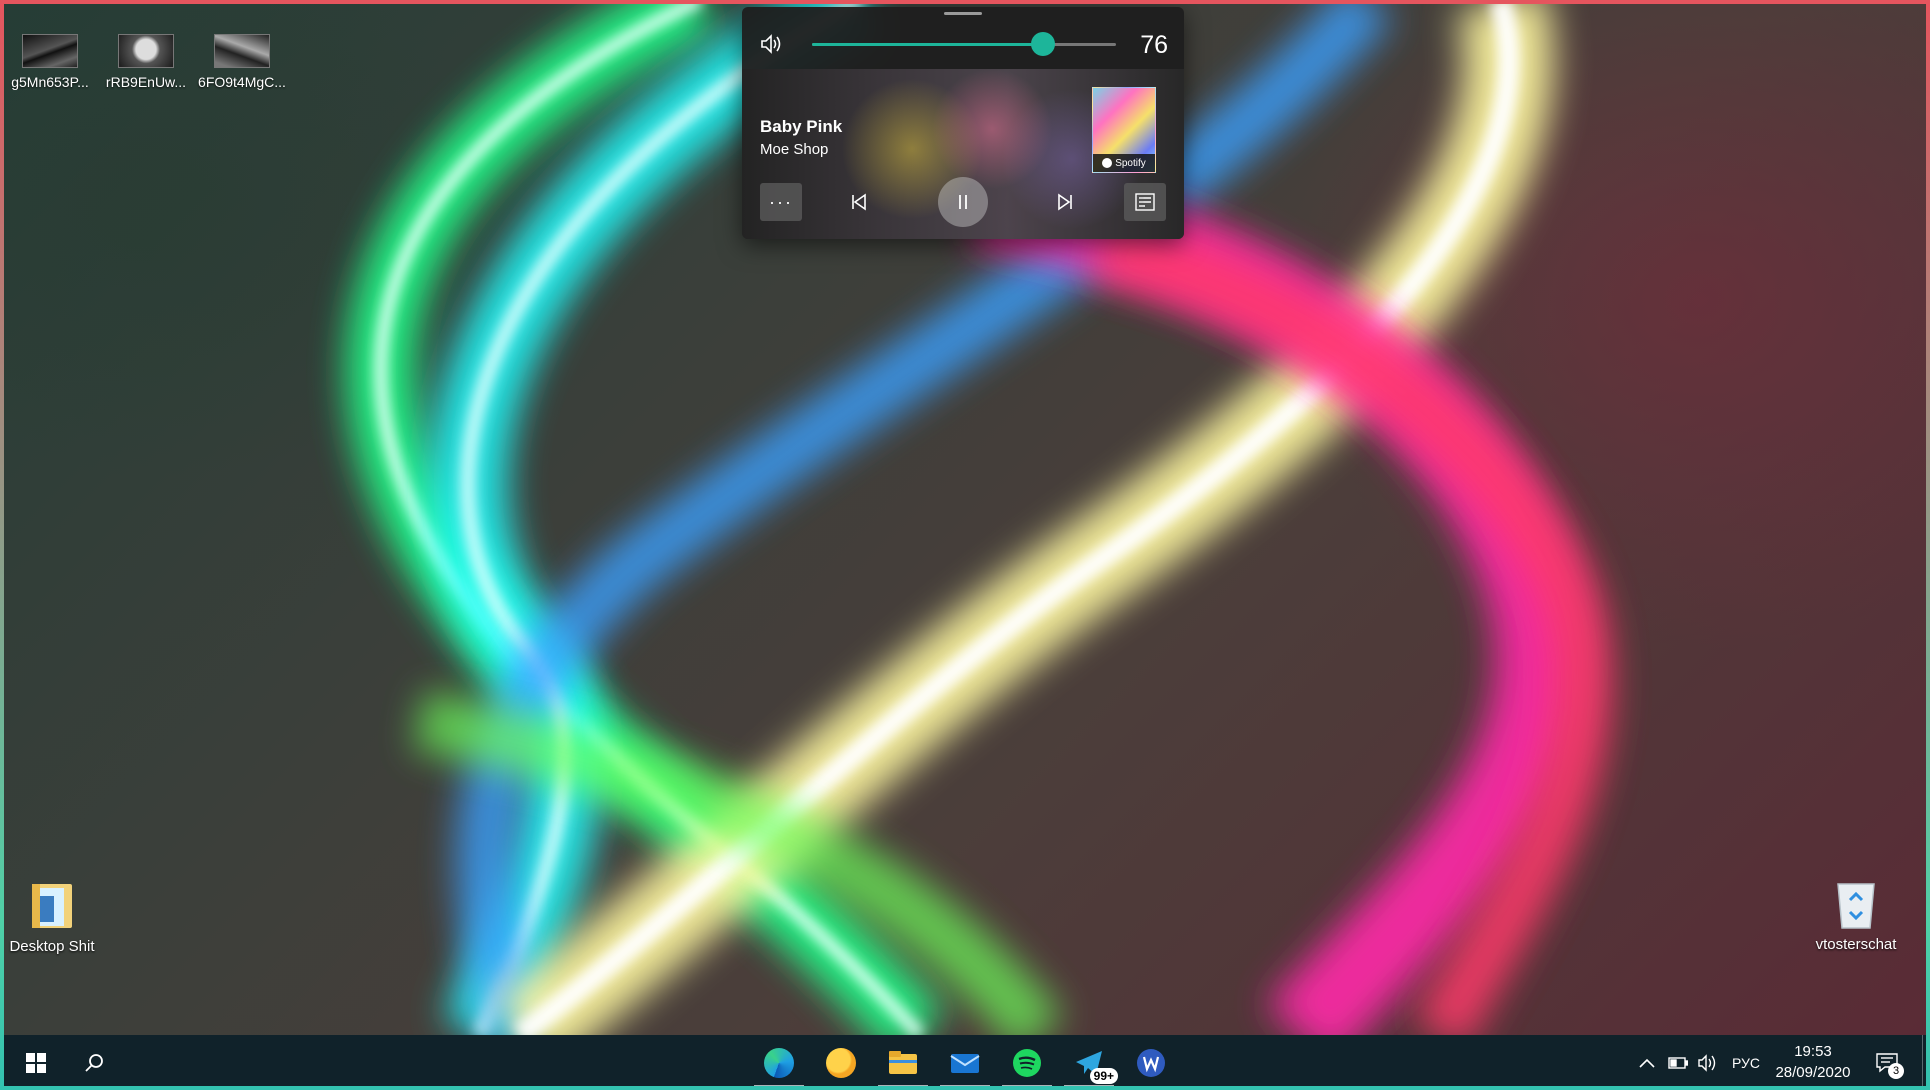 The width and height of the screenshot is (1930, 1090). Describe the element at coordinates (1124, 130) in the screenshot. I see `album-cover: Spotify` at that location.